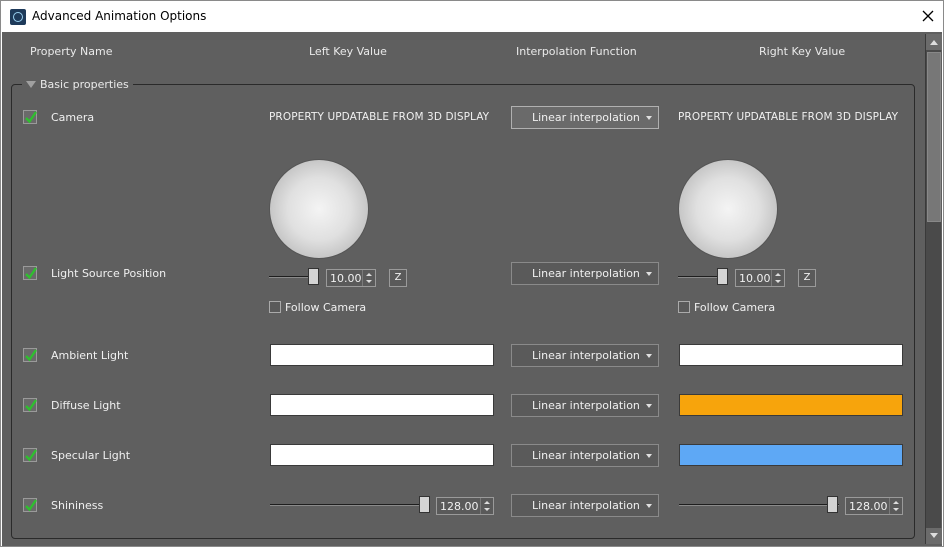 This screenshot has width=944, height=547. I want to click on camera-right-value: PROPERTY UPDATABLE FROM 3D DISPLAY, so click(788, 117).